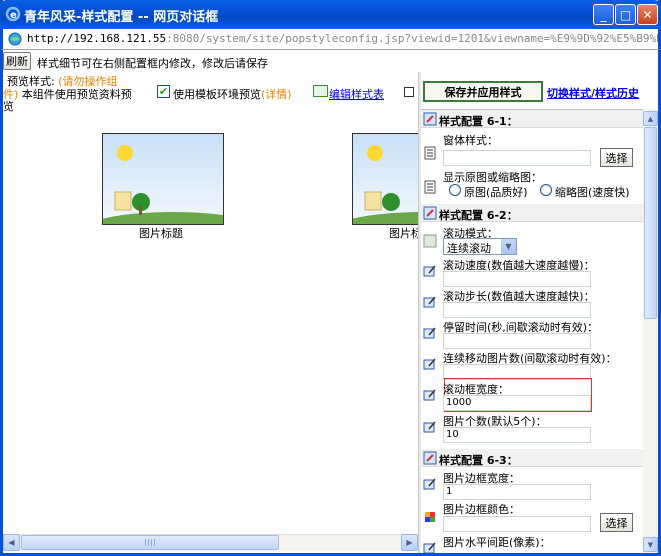  What do you see at coordinates (8, 106) in the screenshot?
I see `preview-note-tail: 览` at bounding box center [8, 106].